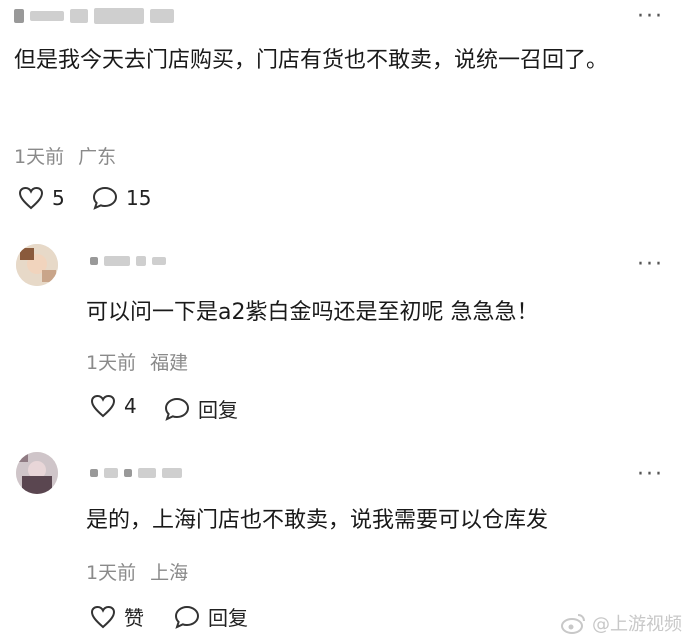 The width and height of the screenshot is (690, 642). I want to click on like-button: 5, so click(41, 198).